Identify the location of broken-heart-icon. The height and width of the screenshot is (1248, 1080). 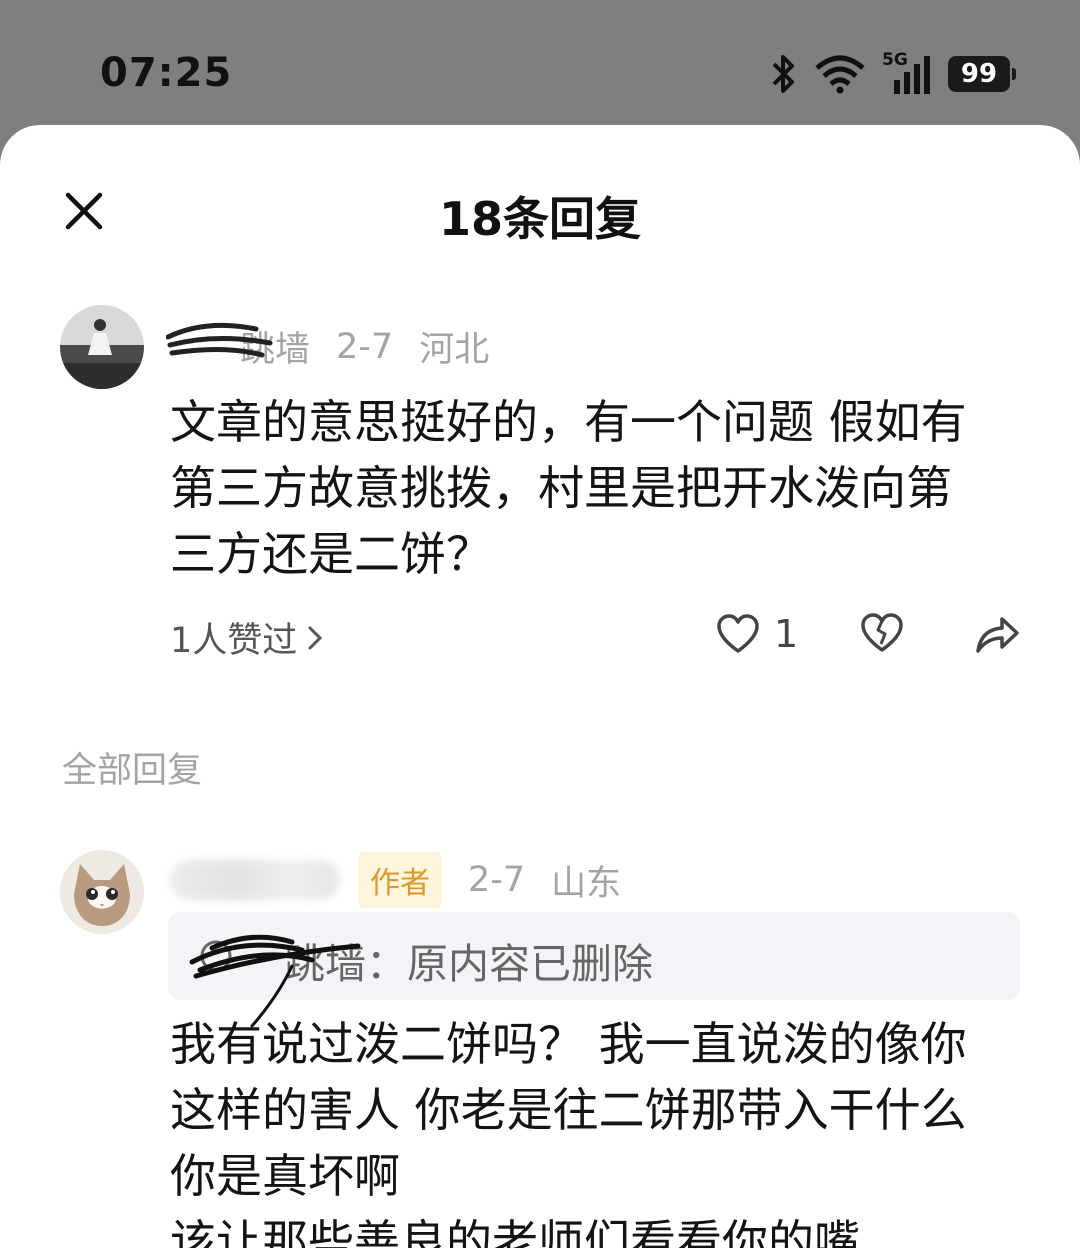
(882, 632).